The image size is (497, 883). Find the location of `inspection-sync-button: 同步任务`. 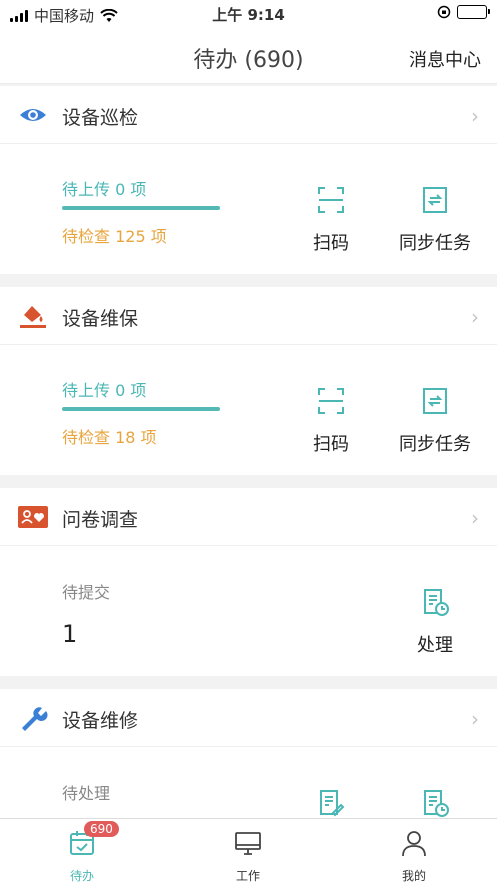

inspection-sync-button: 同步任务 is located at coordinates (435, 220).